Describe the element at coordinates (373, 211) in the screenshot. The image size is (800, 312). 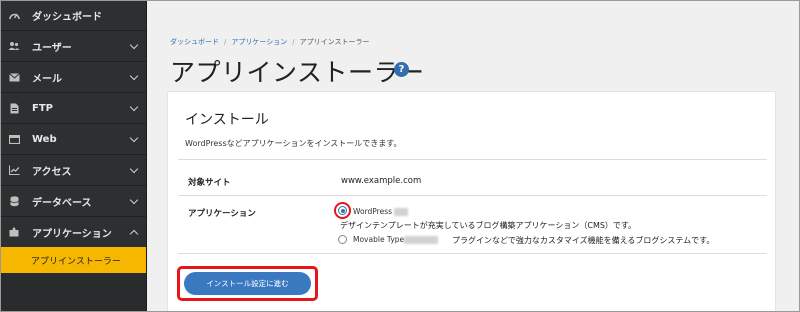
I see `option-name-wordpress: WordPress` at that location.